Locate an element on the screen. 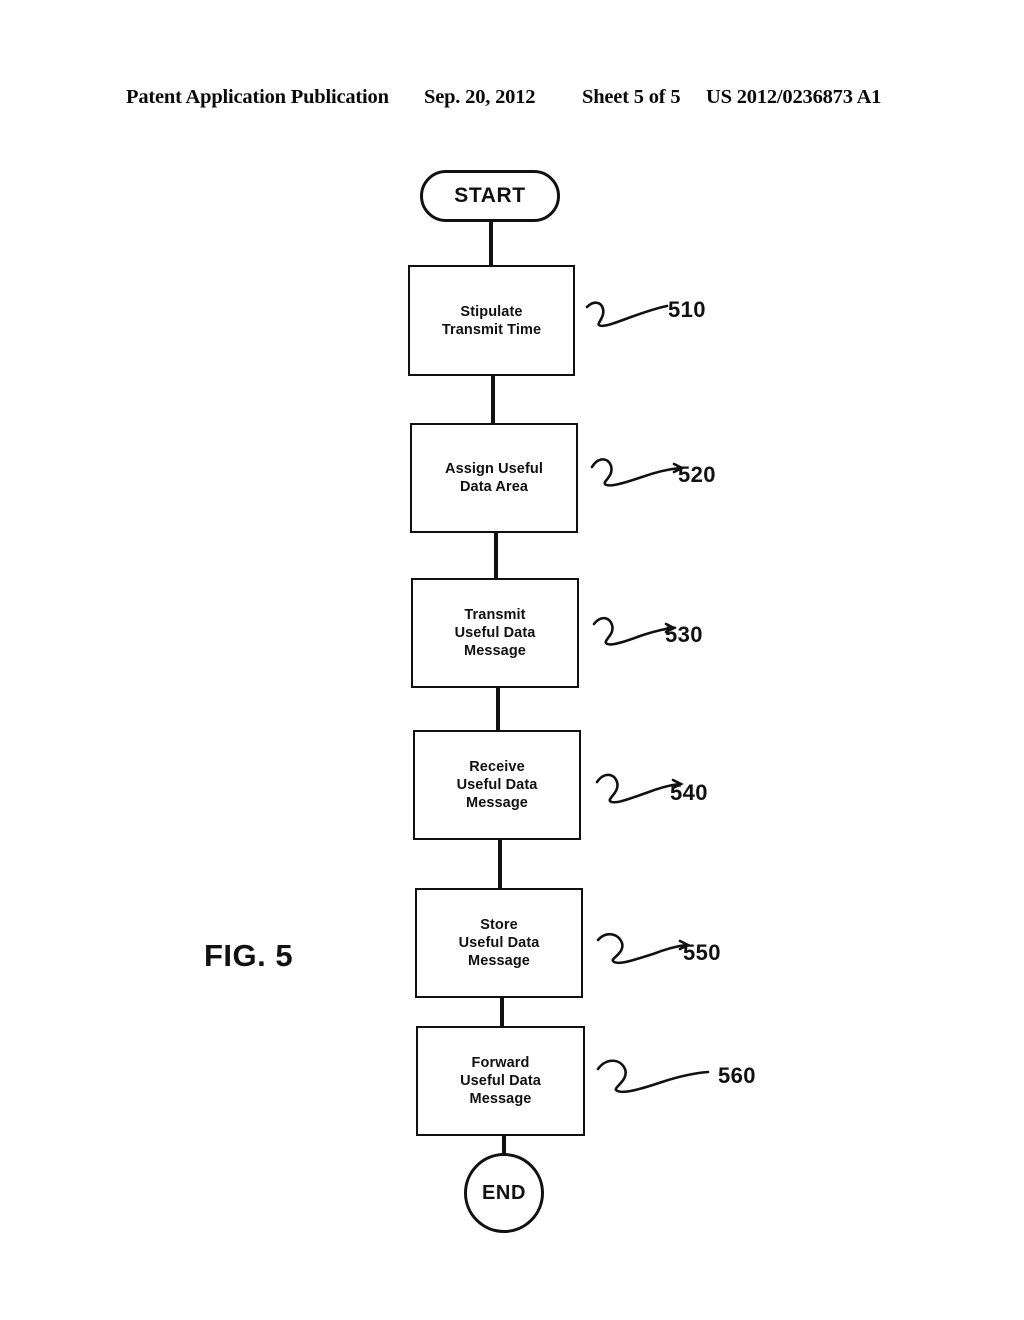 The width and height of the screenshot is (1024, 1320). flow-node-530: Transmit Useful Data Message is located at coordinates (495, 633).